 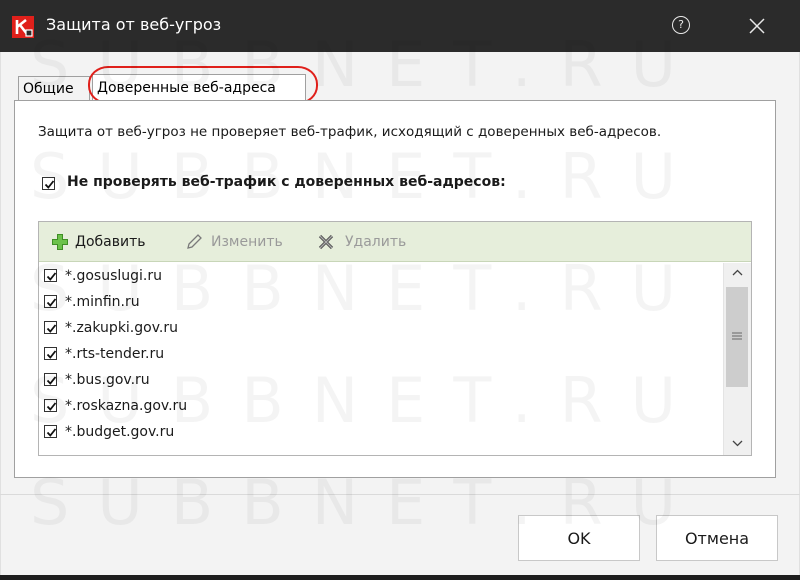 What do you see at coordinates (113, 276) in the screenshot?
I see `list-item-label: *.gosuslugi.ru` at bounding box center [113, 276].